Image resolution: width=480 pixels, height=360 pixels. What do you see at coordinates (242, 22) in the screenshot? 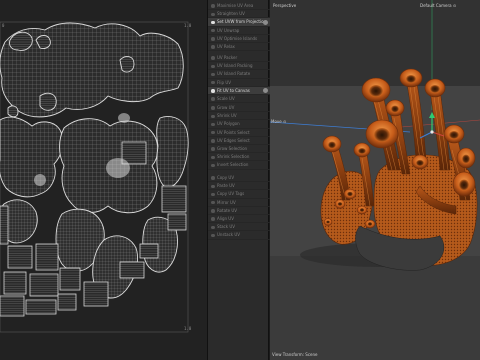
I see `tool-label: Set UVW from Projection` at bounding box center [242, 22].